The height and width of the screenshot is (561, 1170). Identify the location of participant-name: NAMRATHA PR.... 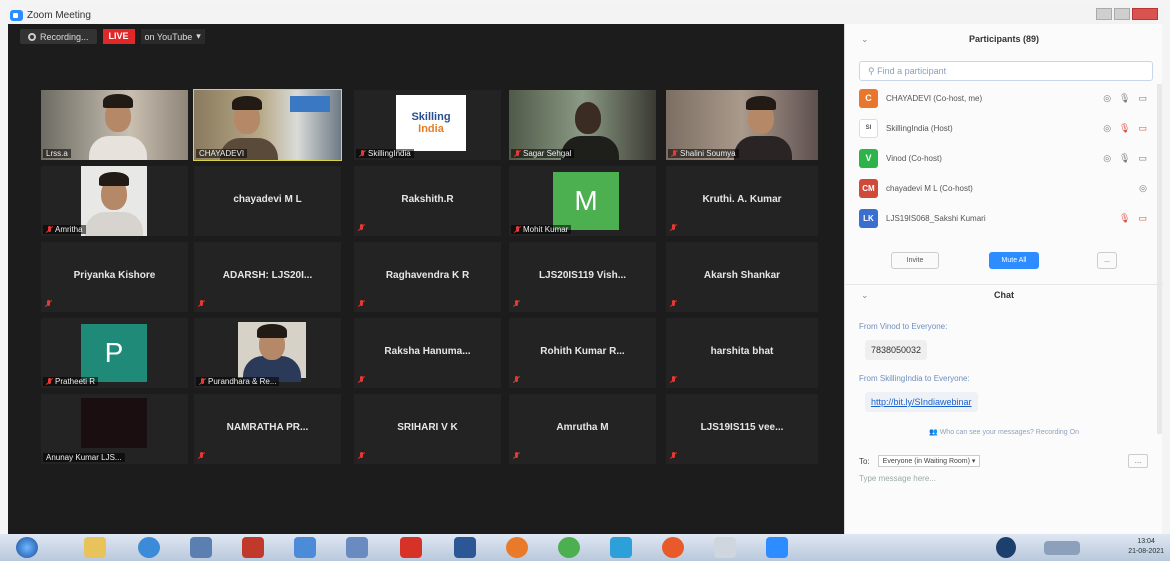
(267, 427).